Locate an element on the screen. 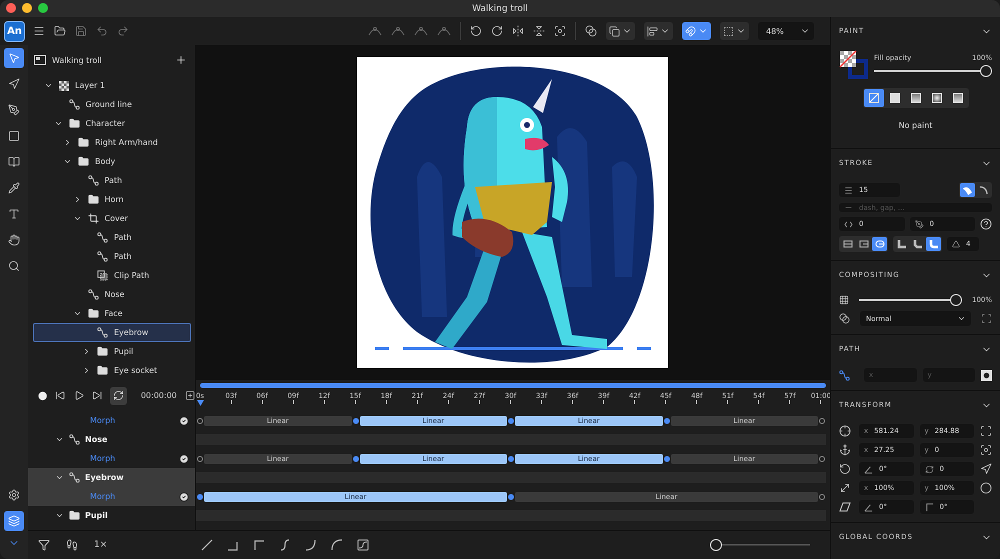 The image size is (1000, 559). layer-item: Pupil is located at coordinates (112, 351).